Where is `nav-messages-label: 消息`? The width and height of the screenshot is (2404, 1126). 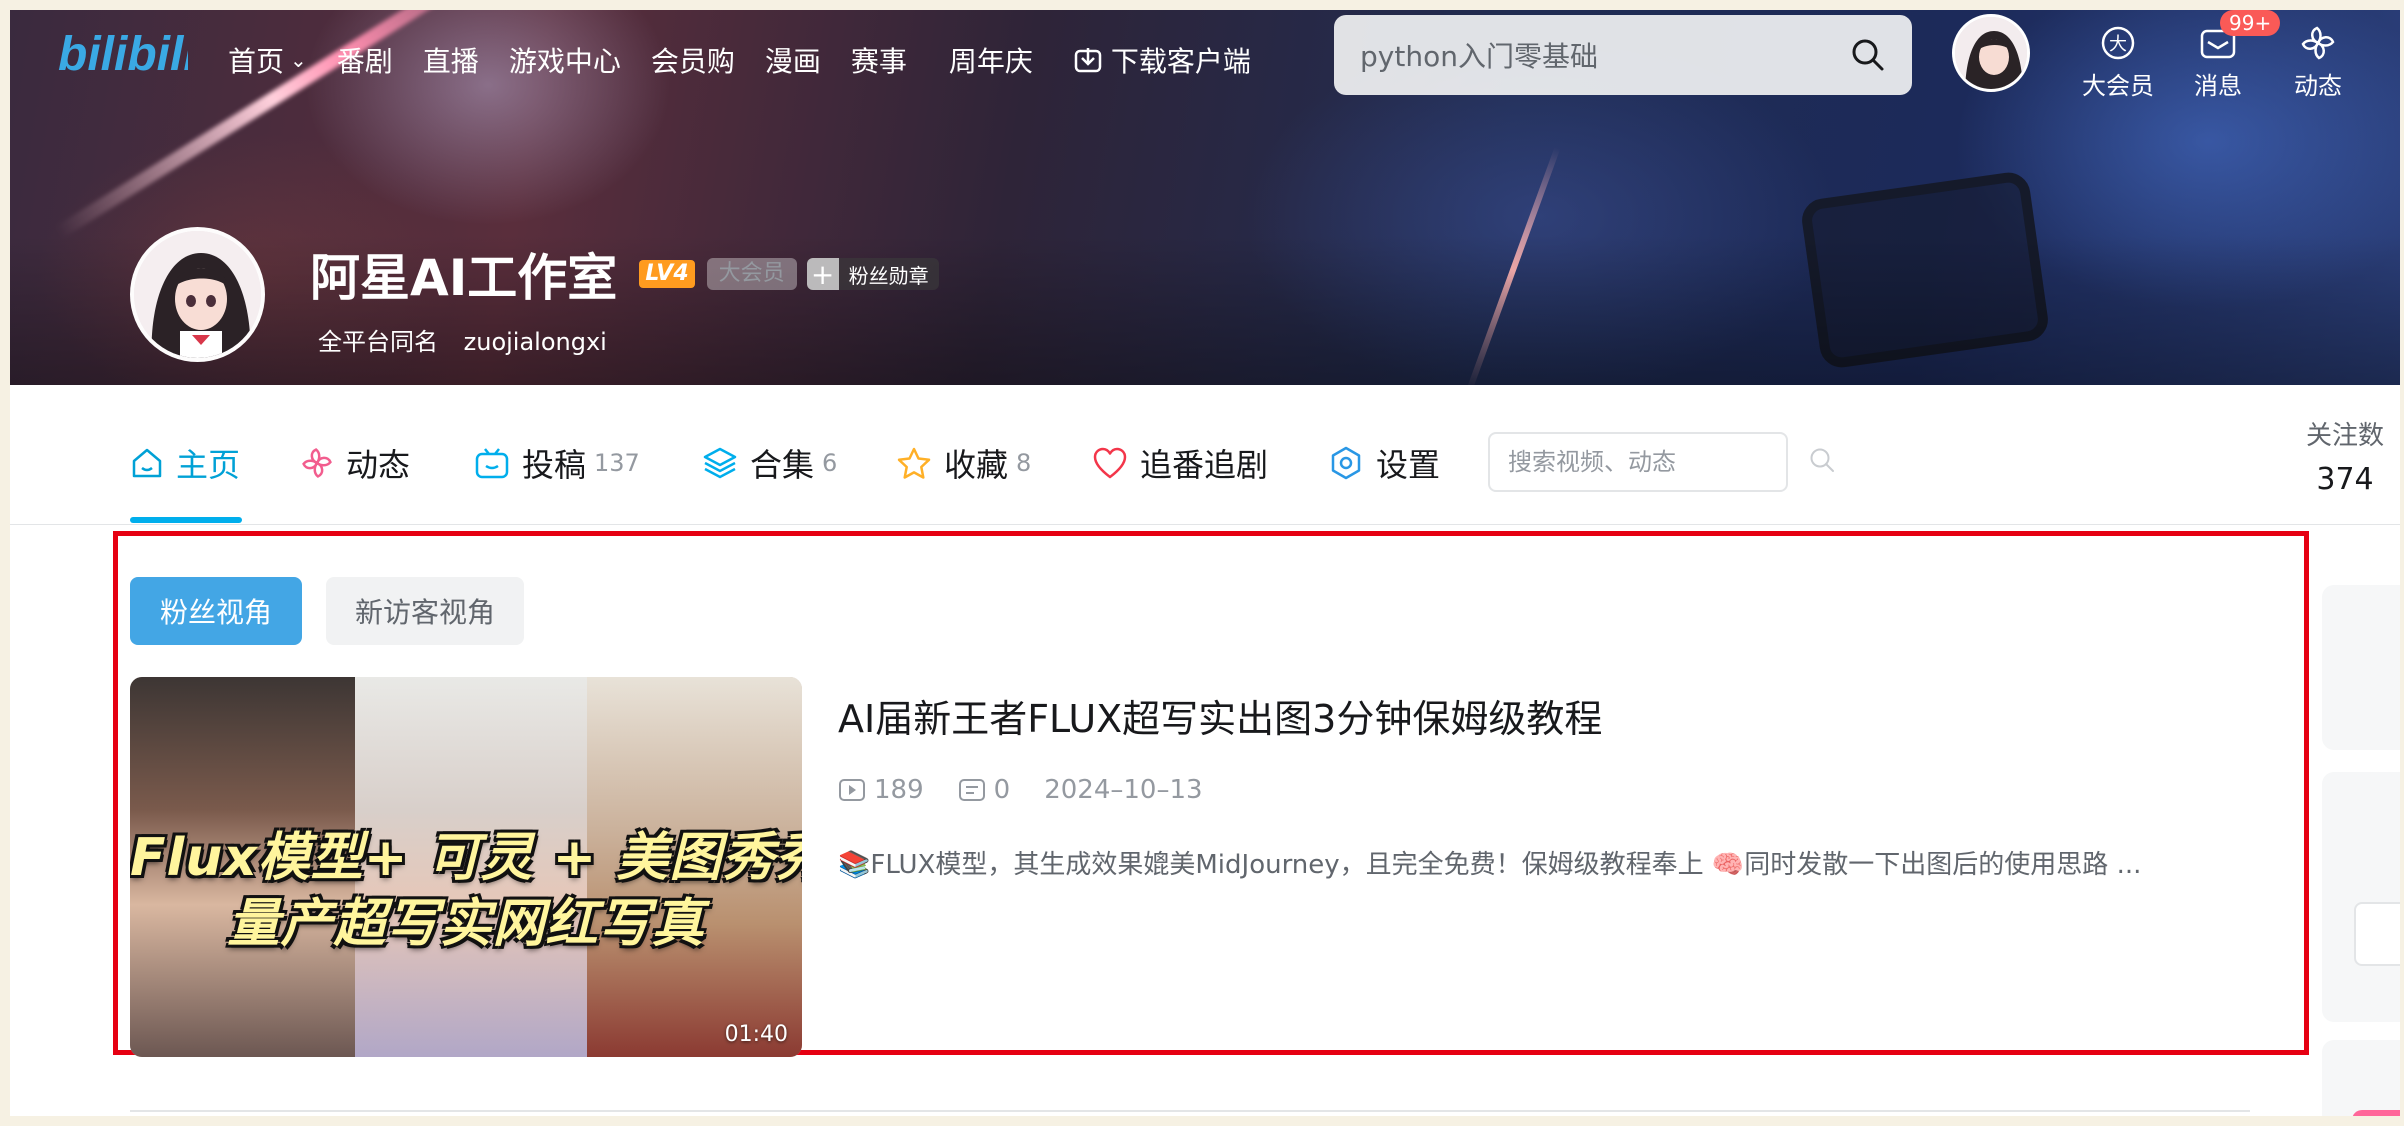
nav-messages-label: 消息 is located at coordinates (2218, 86).